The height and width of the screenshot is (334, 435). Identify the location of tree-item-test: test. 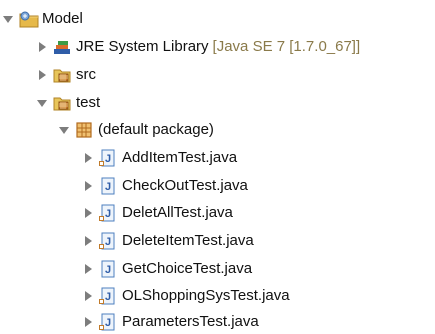
(68, 103).